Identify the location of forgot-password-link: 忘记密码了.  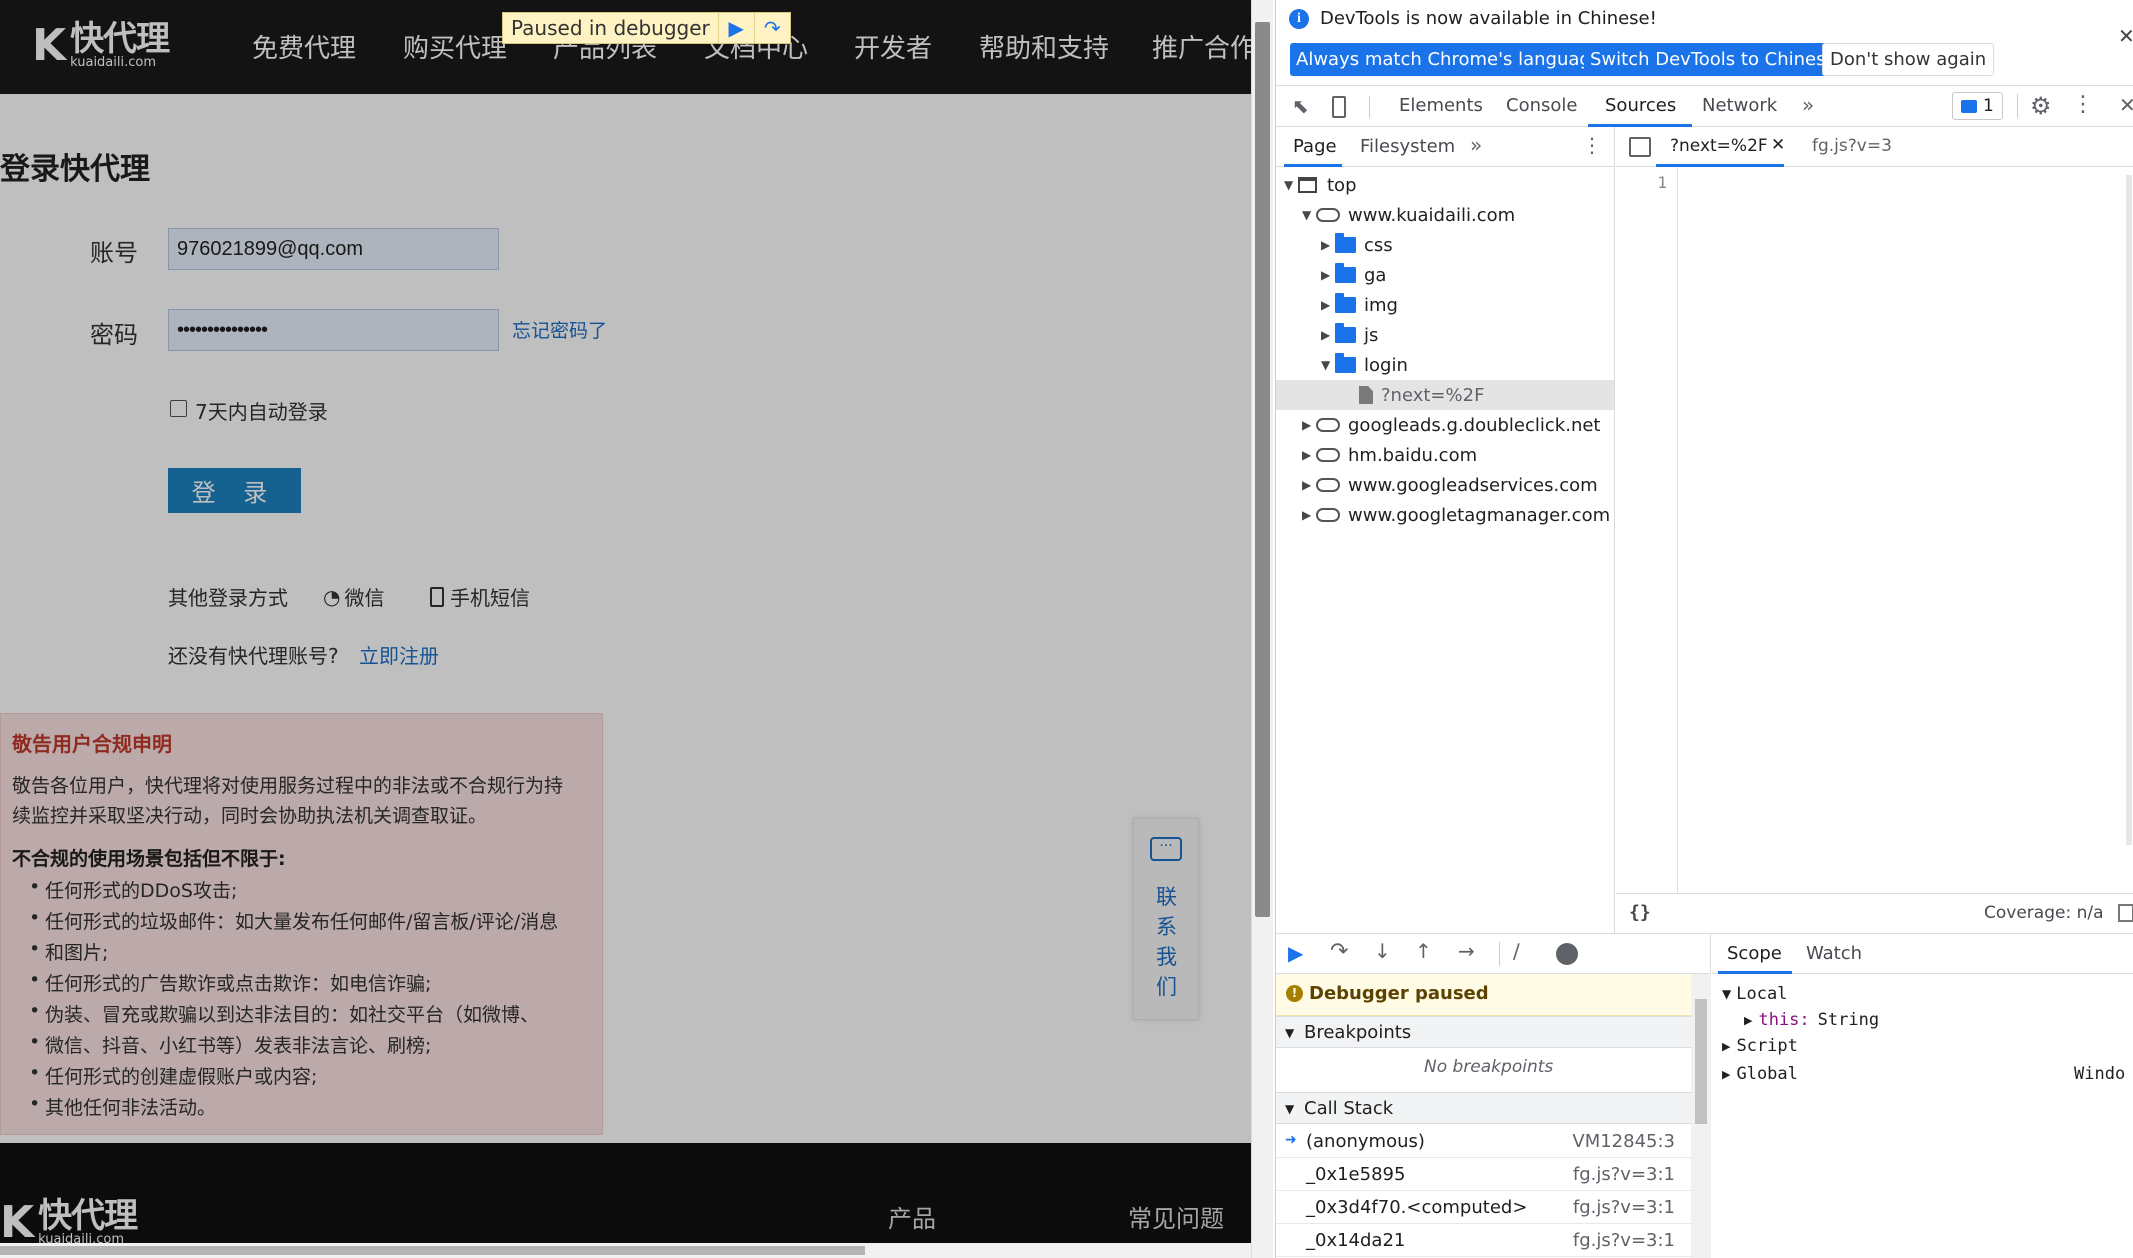
(559, 329).